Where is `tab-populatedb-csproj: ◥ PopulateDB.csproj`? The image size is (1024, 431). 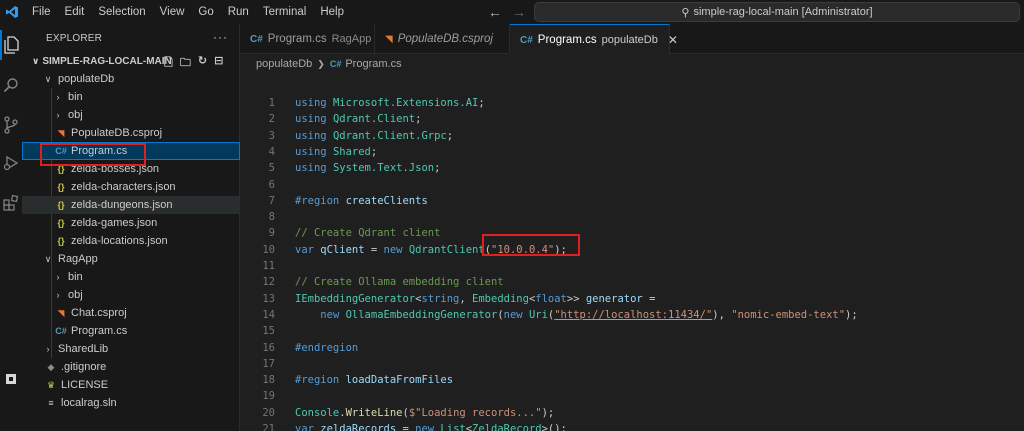
tab-populatedb-csproj: ◥ PopulateDB.csproj is located at coordinates (442, 39).